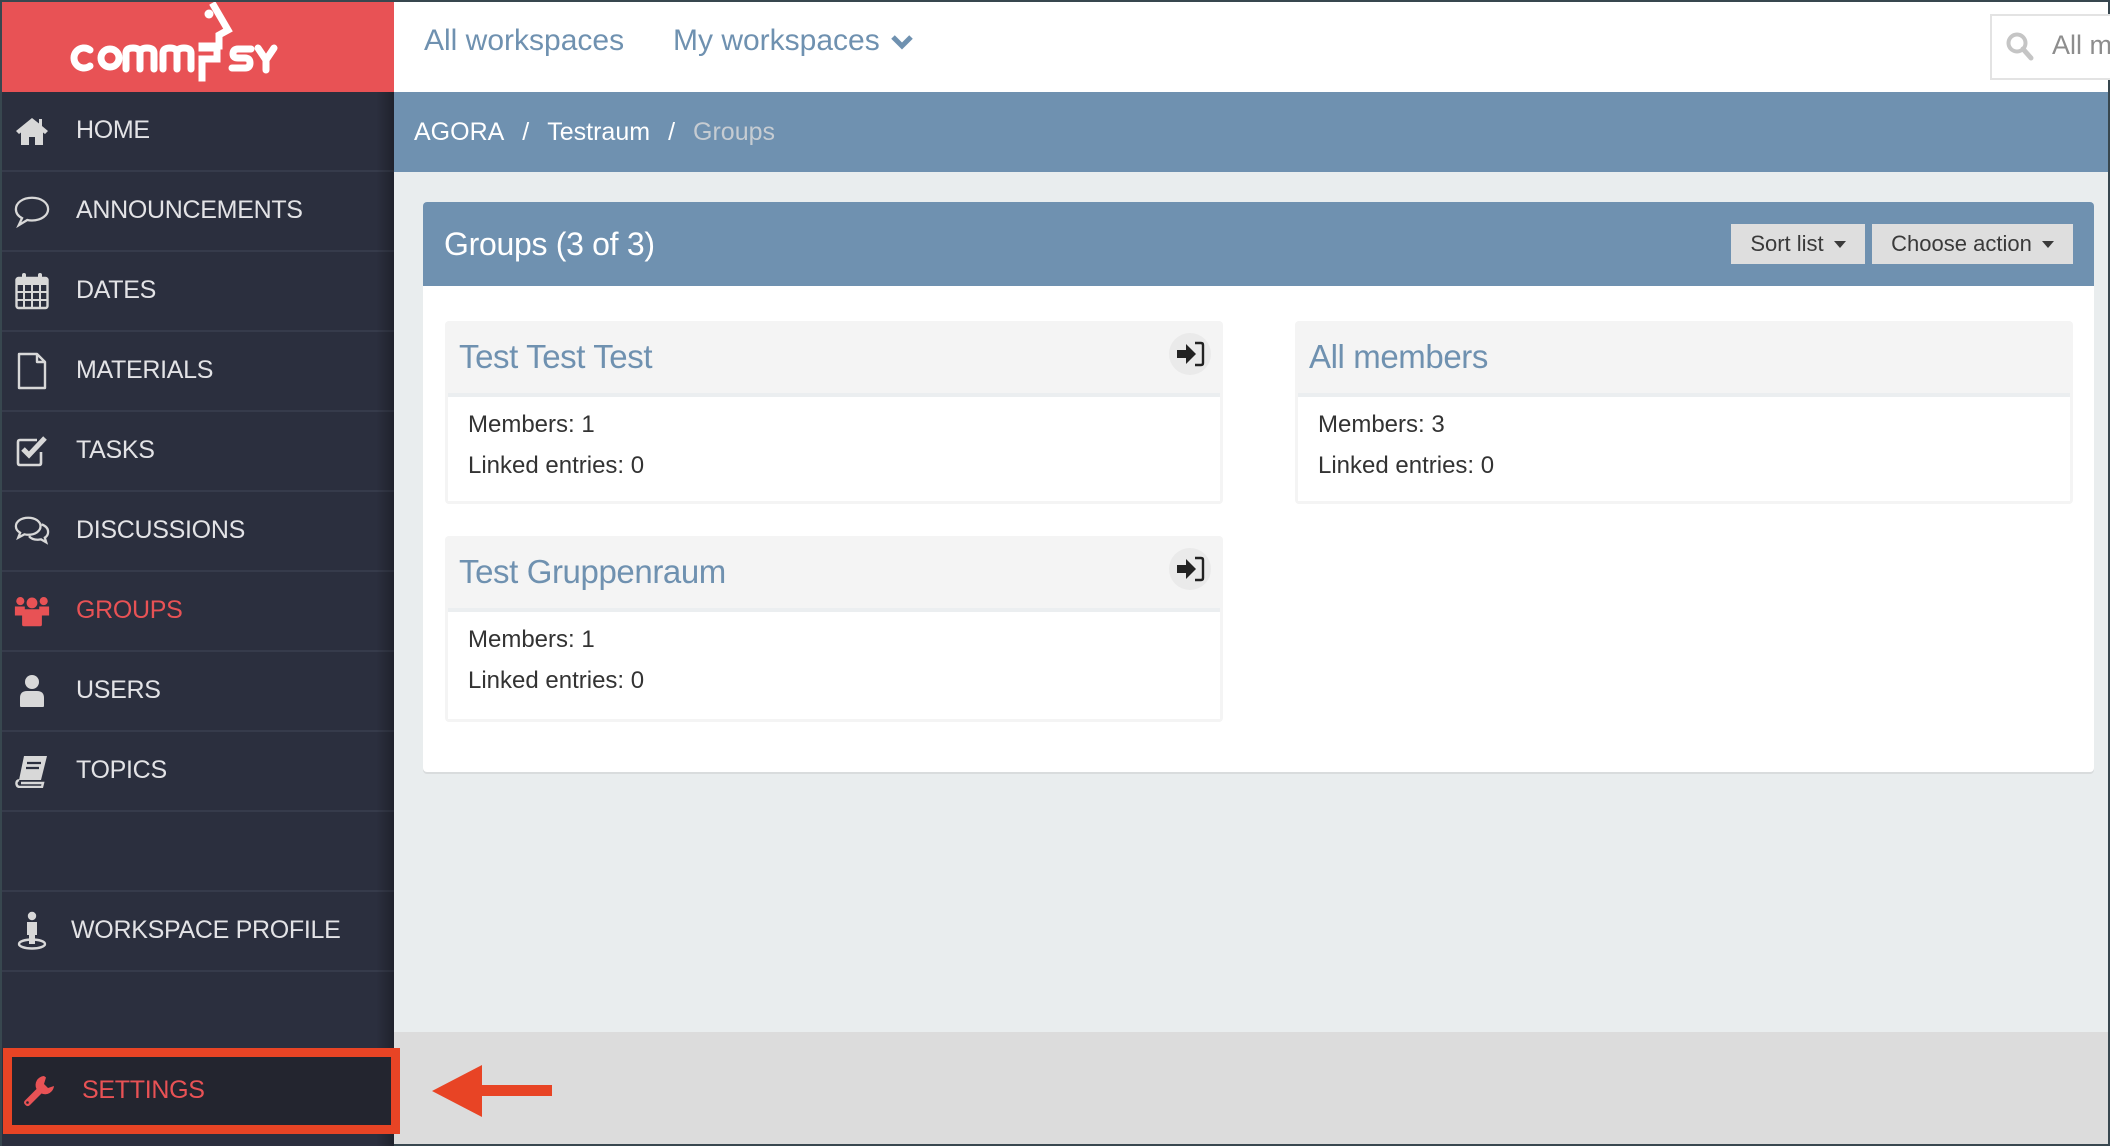 Image resolution: width=2110 pixels, height=1146 pixels. What do you see at coordinates (32, 611) in the screenshot?
I see `group-icon` at bounding box center [32, 611].